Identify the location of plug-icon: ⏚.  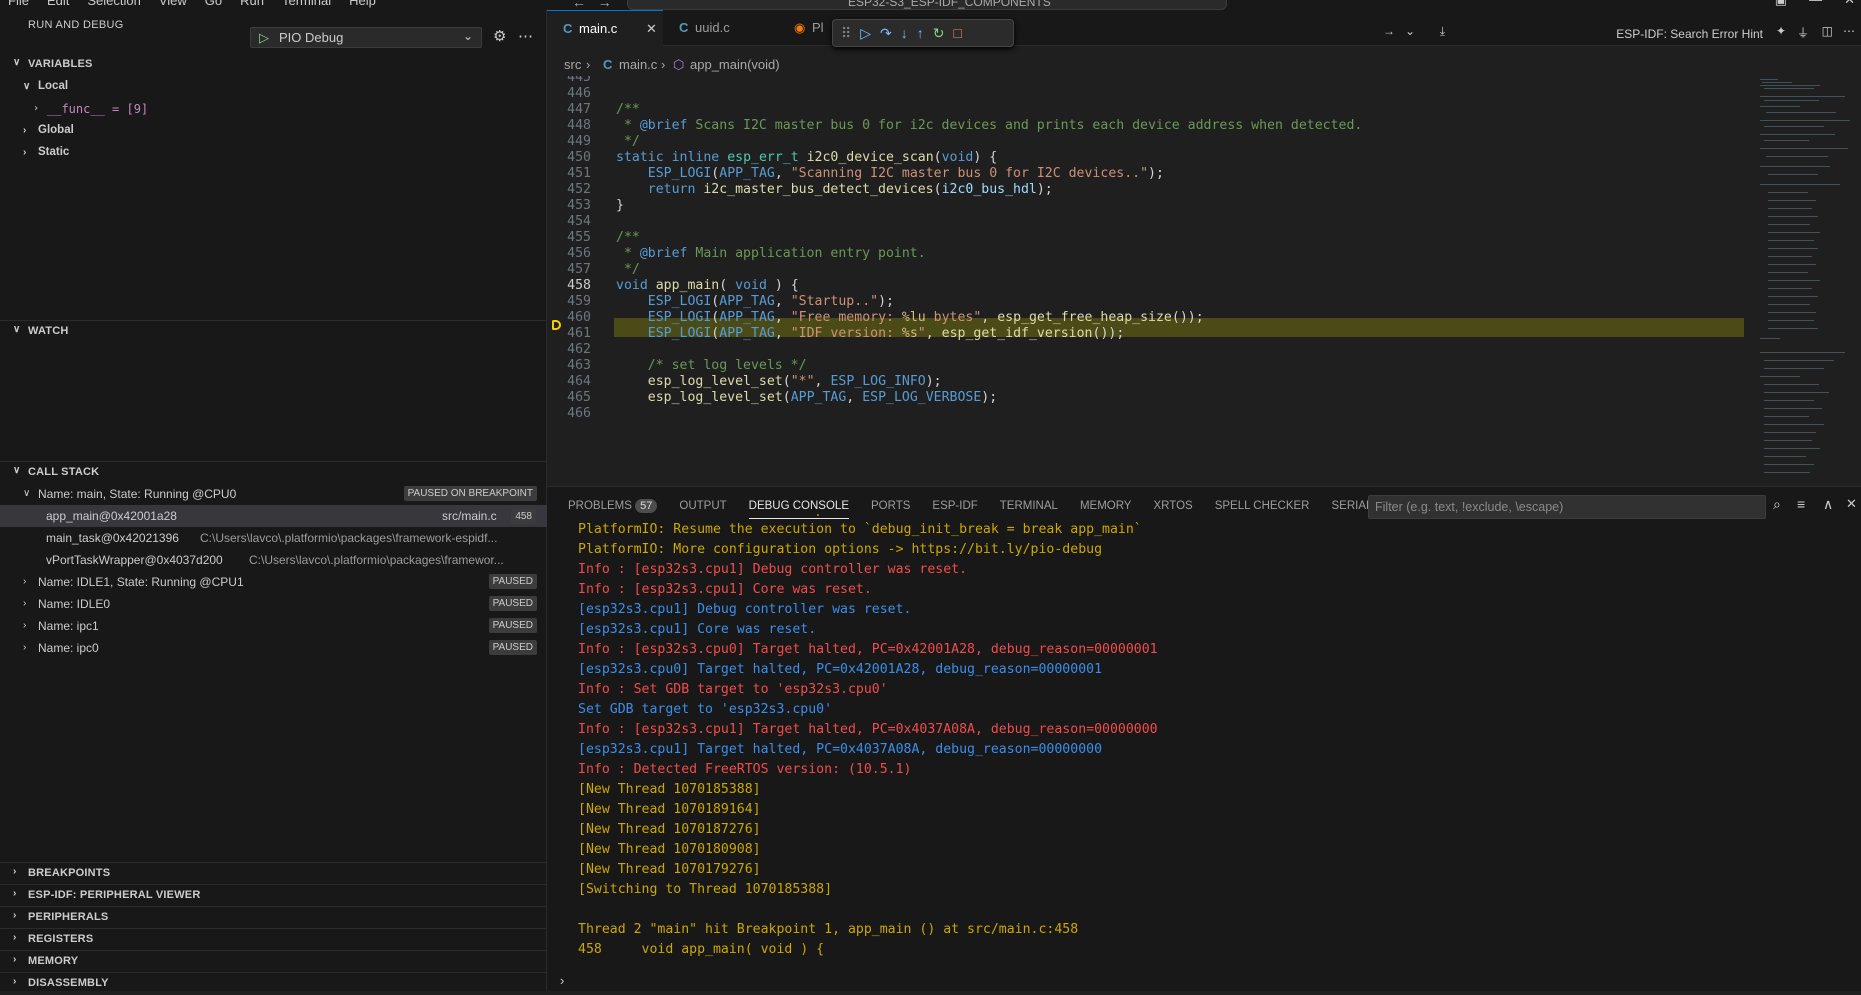
(1803, 32).